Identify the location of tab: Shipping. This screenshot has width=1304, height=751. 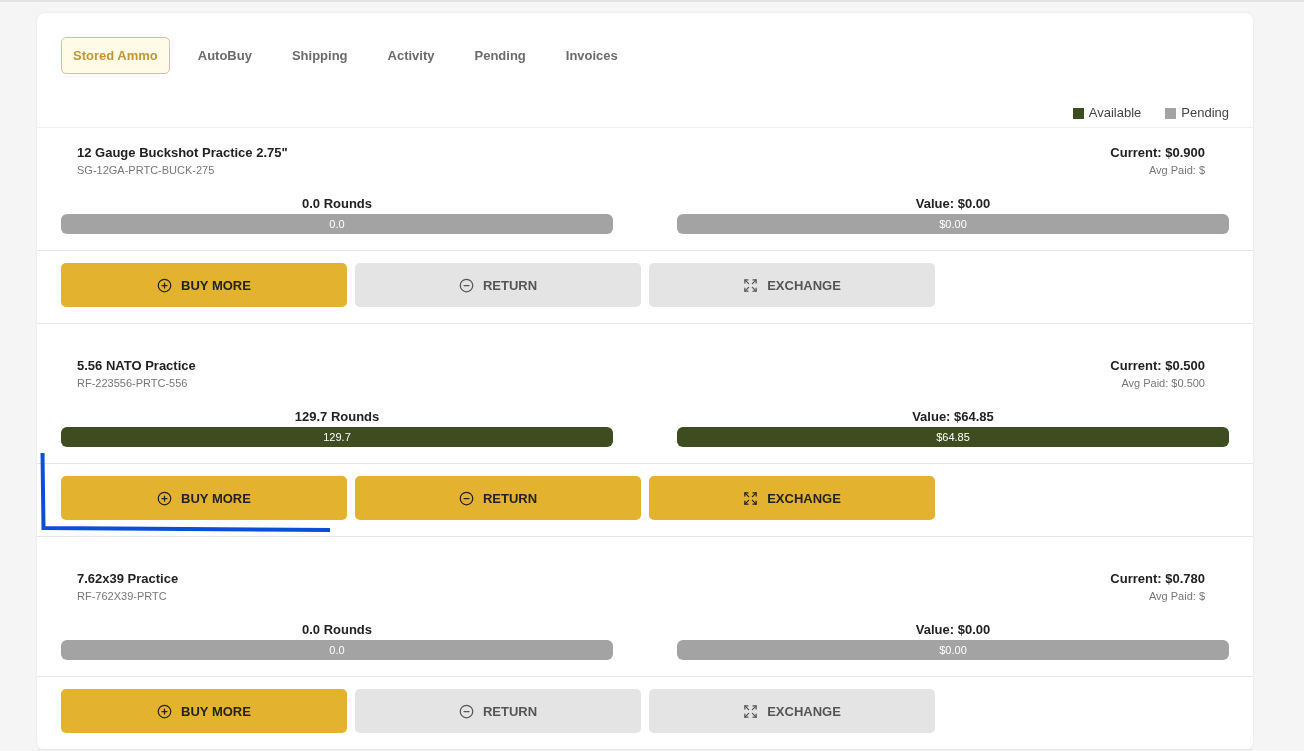
(319, 55).